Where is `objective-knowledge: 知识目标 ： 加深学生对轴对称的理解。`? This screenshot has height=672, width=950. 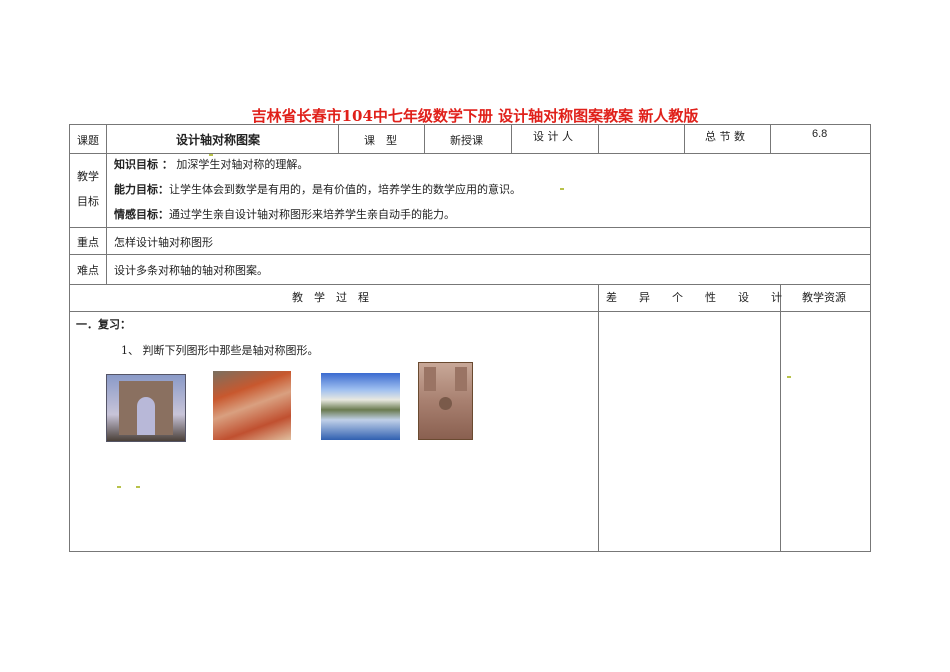
objective-knowledge: 知识目标 ： 加深学生对轴对称的理解。 is located at coordinates (211, 164).